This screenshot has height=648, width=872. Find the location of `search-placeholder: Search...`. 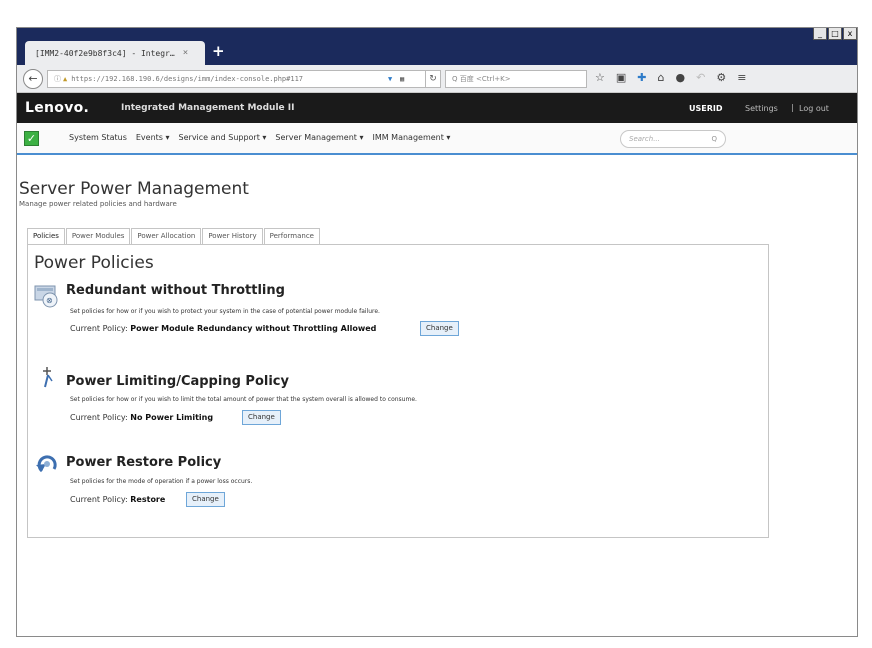

search-placeholder: Search... is located at coordinates (644, 139).